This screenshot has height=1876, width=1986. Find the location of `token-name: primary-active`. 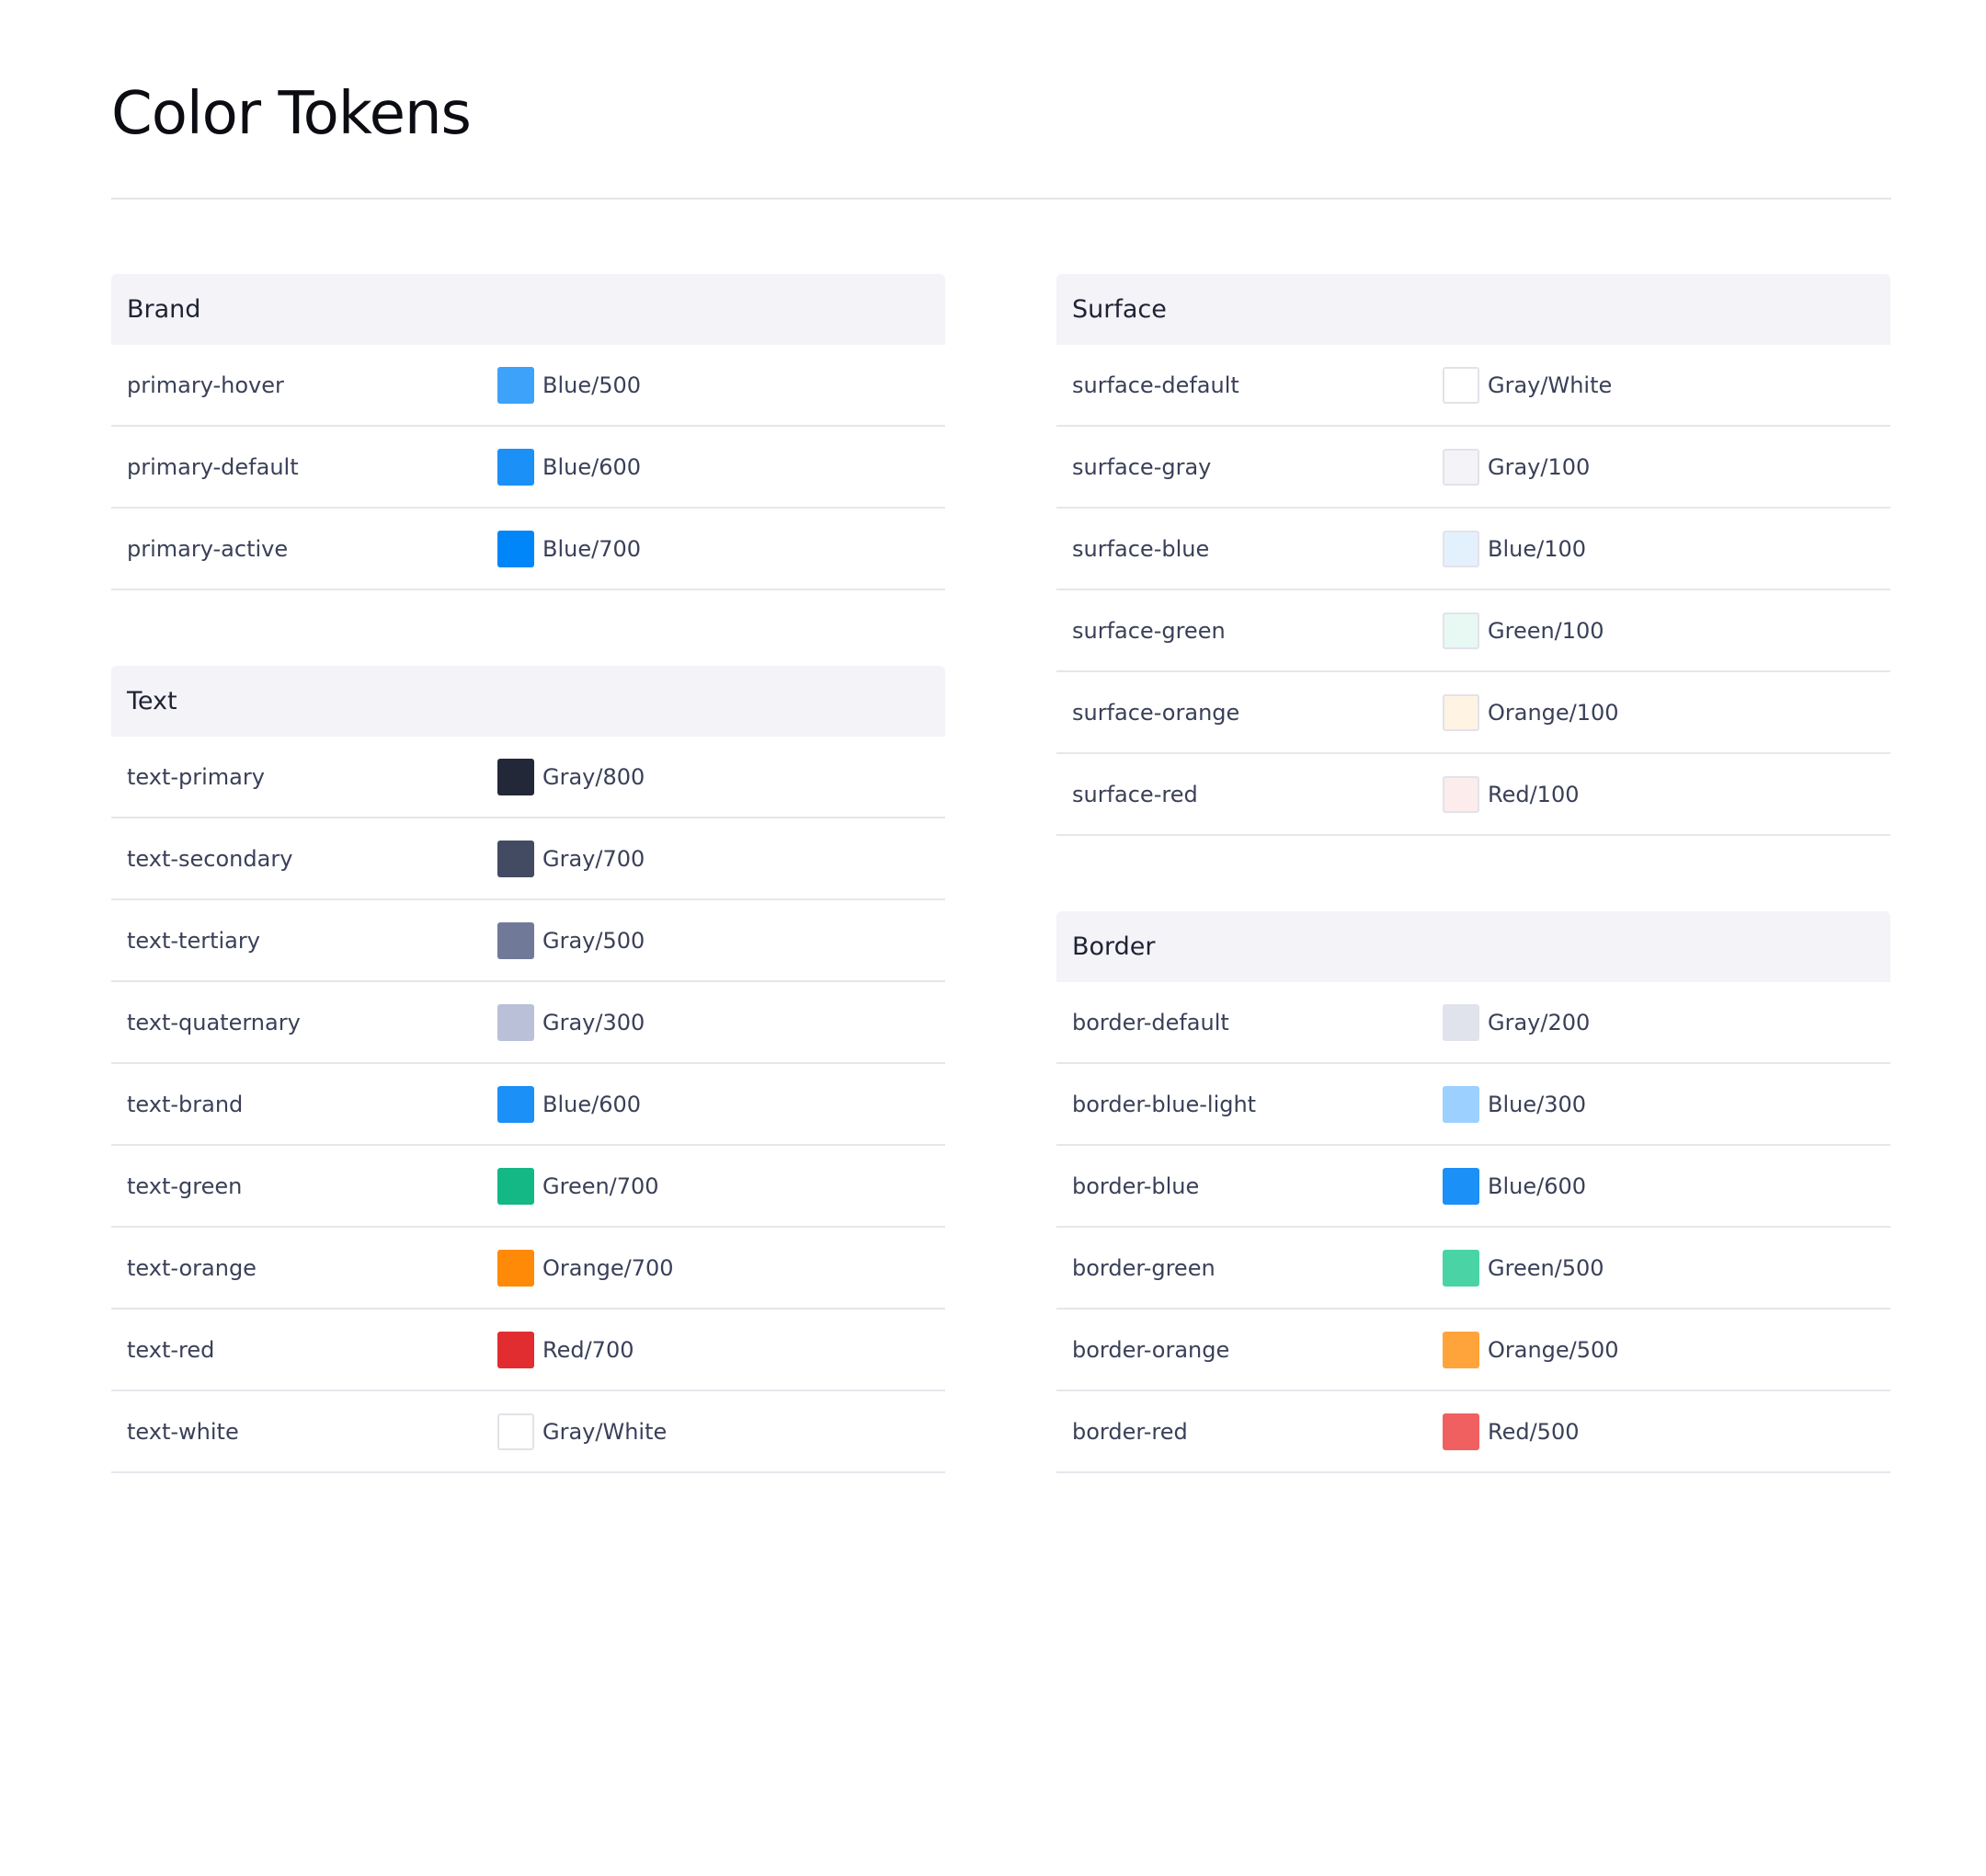

token-name: primary-active is located at coordinates (208, 548).